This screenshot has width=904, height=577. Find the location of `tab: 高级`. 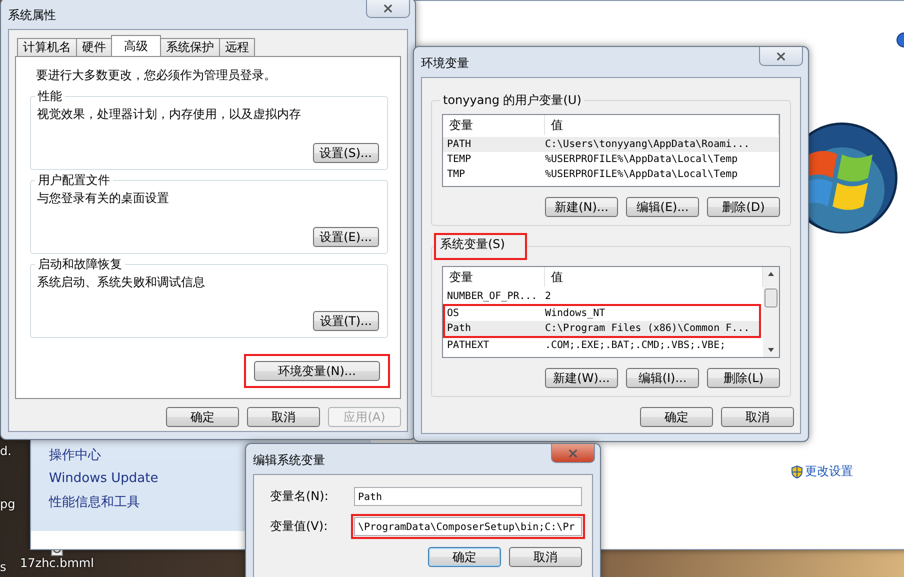

tab: 高级 is located at coordinates (136, 45).